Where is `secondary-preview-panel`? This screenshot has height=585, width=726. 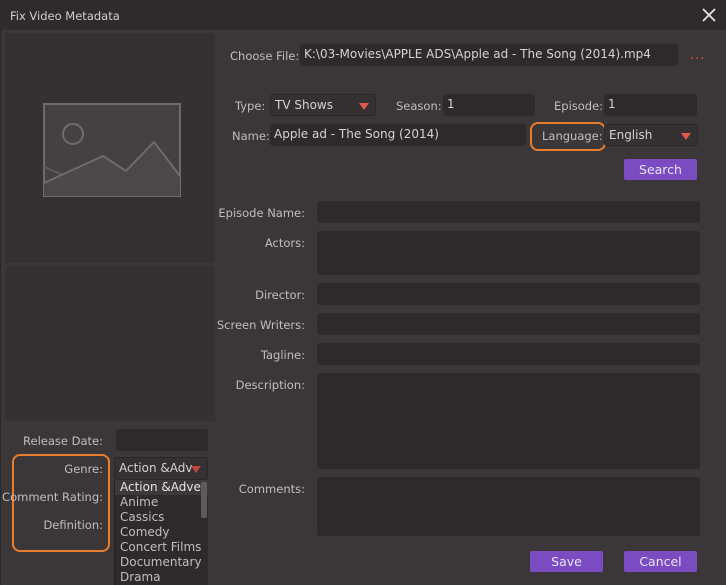 secondary-preview-panel is located at coordinates (110, 343).